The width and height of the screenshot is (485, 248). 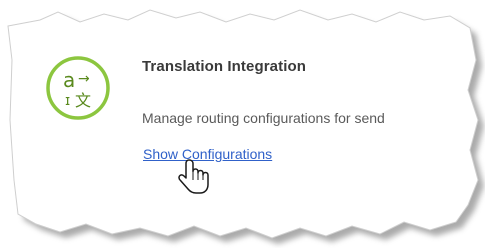 I want to click on hand-pointer-icon, so click(x=195, y=177).